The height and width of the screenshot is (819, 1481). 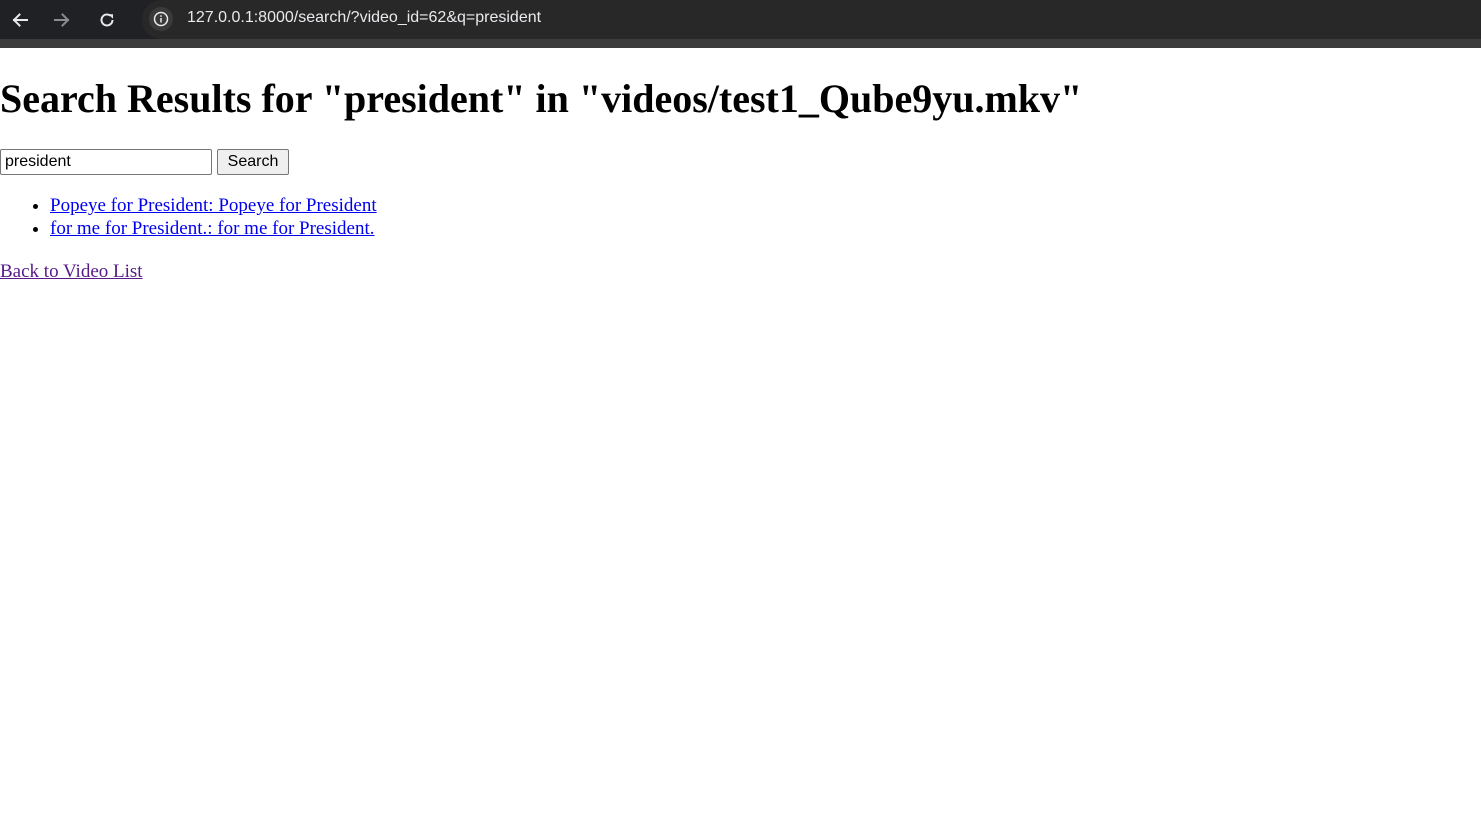 What do you see at coordinates (106, 162) in the screenshot?
I see `search-input` at bounding box center [106, 162].